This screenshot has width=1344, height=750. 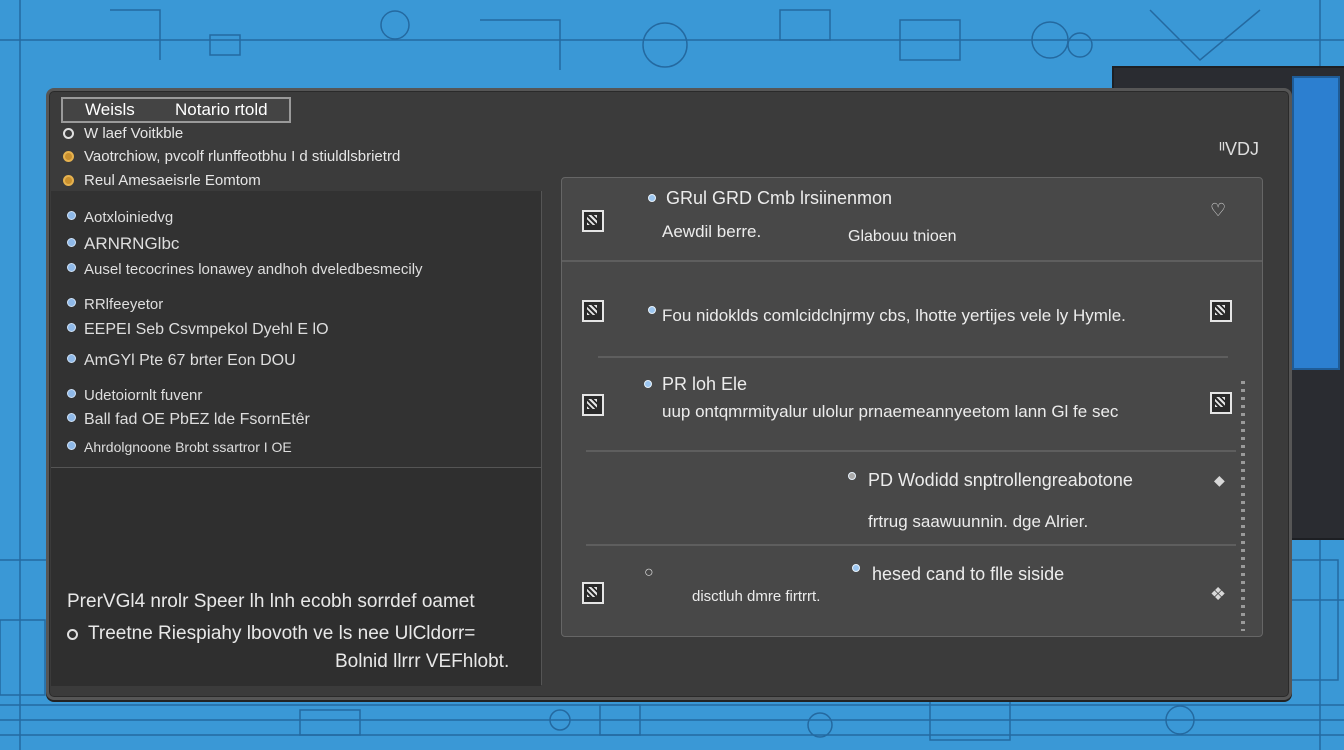 What do you see at coordinates (179, 447) in the screenshot?
I see `list-item: Ahrdolgnoone Brobt ssartror I OE` at bounding box center [179, 447].